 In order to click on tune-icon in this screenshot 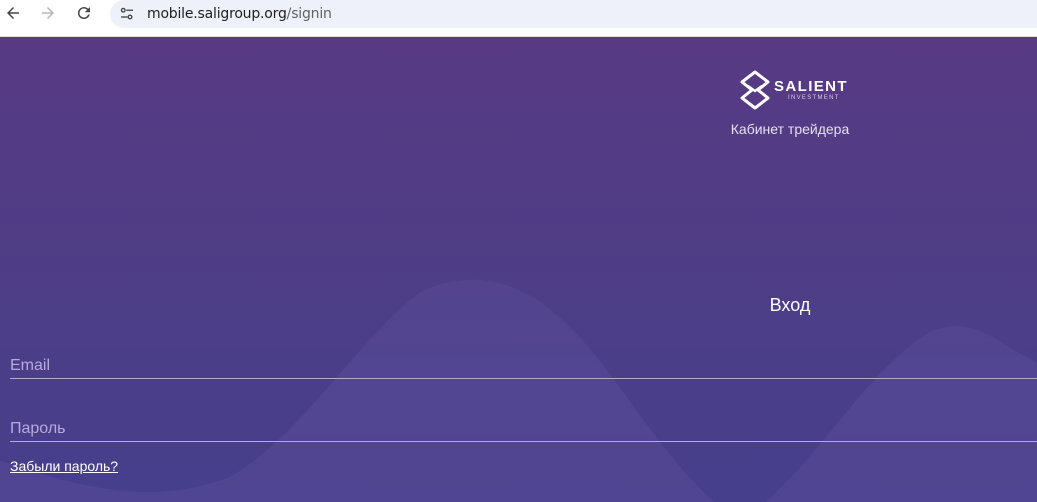, I will do `click(127, 14)`.